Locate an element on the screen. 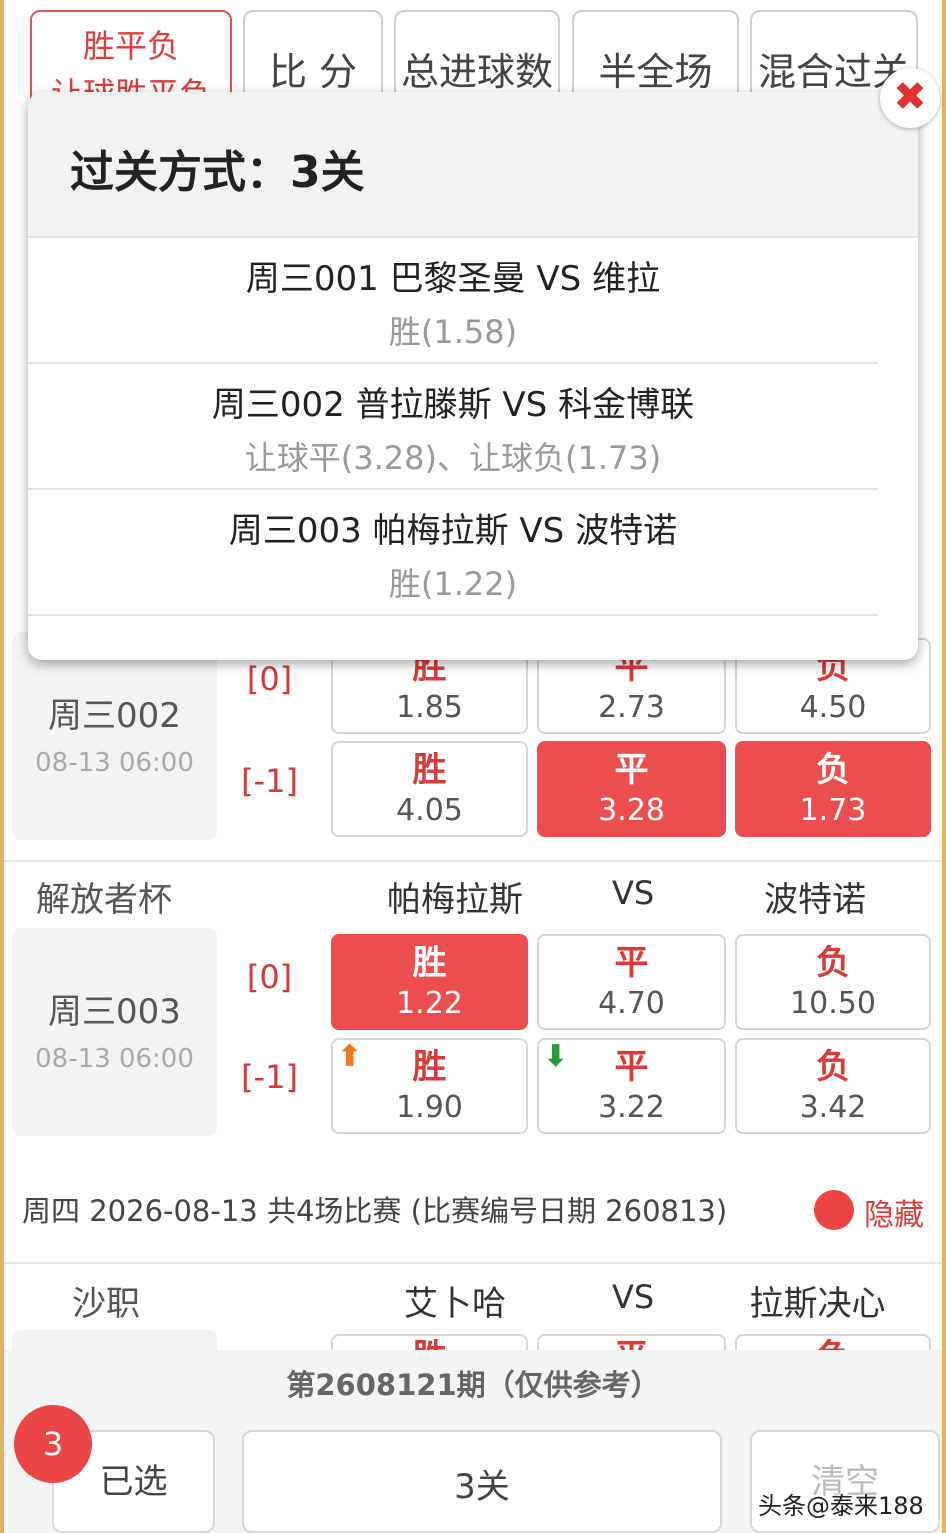 This screenshot has height=1533, width=946. match-code: 周三002 is located at coordinates (114, 716).